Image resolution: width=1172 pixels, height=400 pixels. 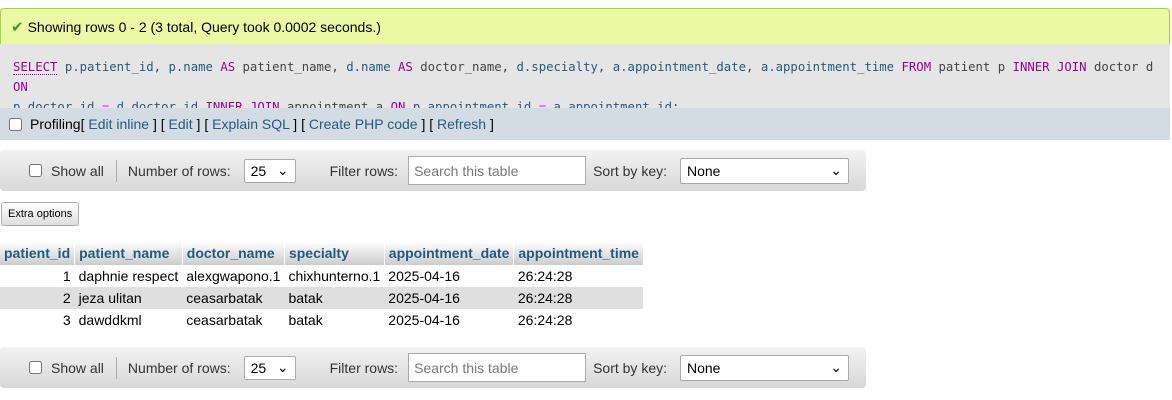 What do you see at coordinates (38, 253) in the screenshot?
I see `column-header-patient_id: patient_id` at bounding box center [38, 253].